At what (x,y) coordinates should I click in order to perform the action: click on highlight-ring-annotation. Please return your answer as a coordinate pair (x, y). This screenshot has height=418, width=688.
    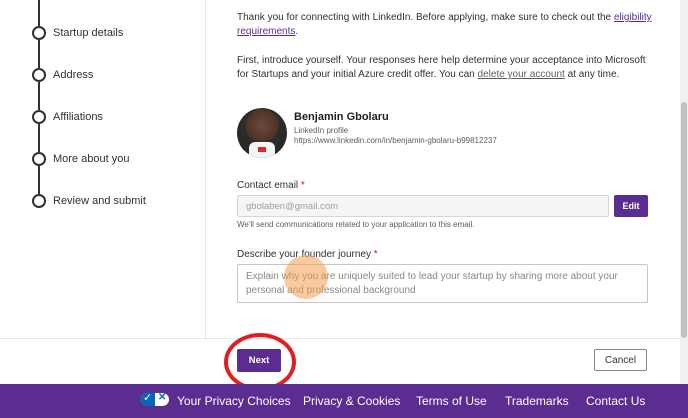
    Looking at the image, I should click on (260, 362).